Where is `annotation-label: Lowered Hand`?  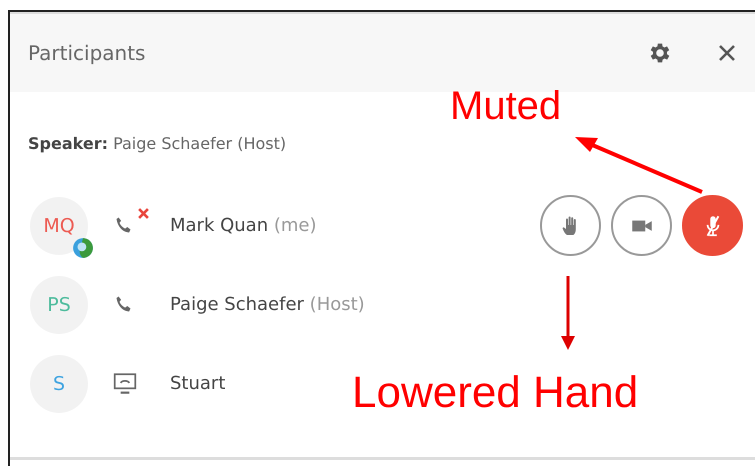
annotation-label: Lowered Hand is located at coordinates (495, 393).